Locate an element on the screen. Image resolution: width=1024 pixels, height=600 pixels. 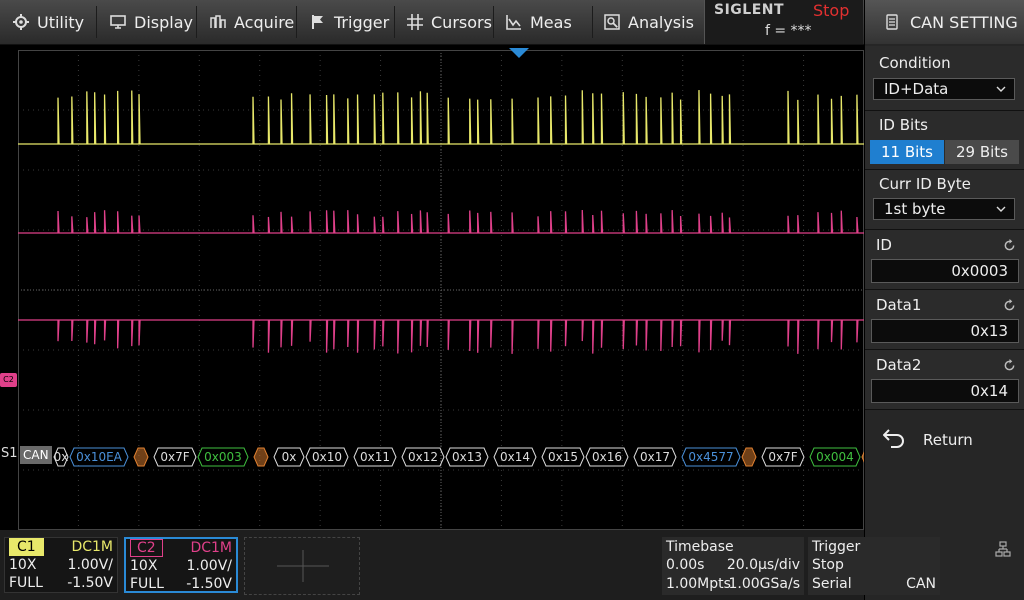
menu-display: Display is located at coordinates (151, 22).